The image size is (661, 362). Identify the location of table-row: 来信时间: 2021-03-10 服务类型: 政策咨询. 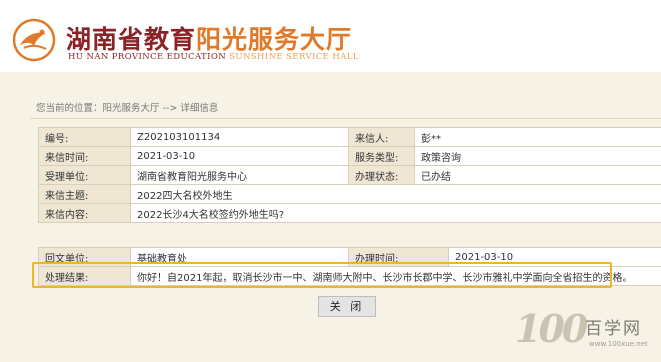
(349, 156).